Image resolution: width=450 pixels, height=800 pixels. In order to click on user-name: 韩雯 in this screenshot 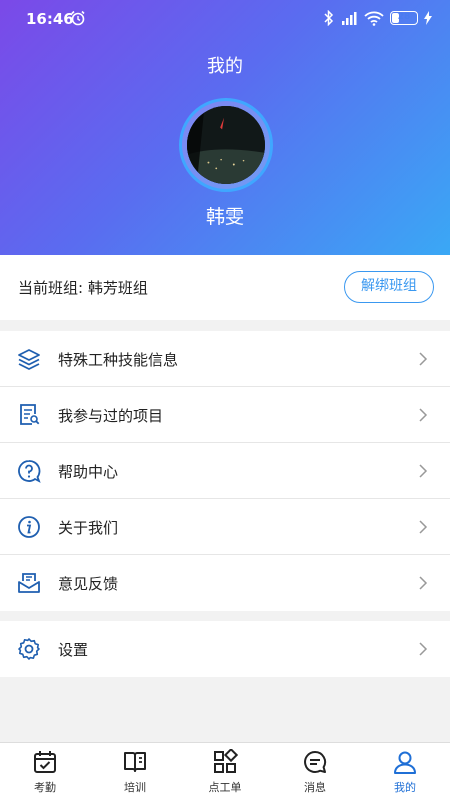, I will do `click(224, 217)`.